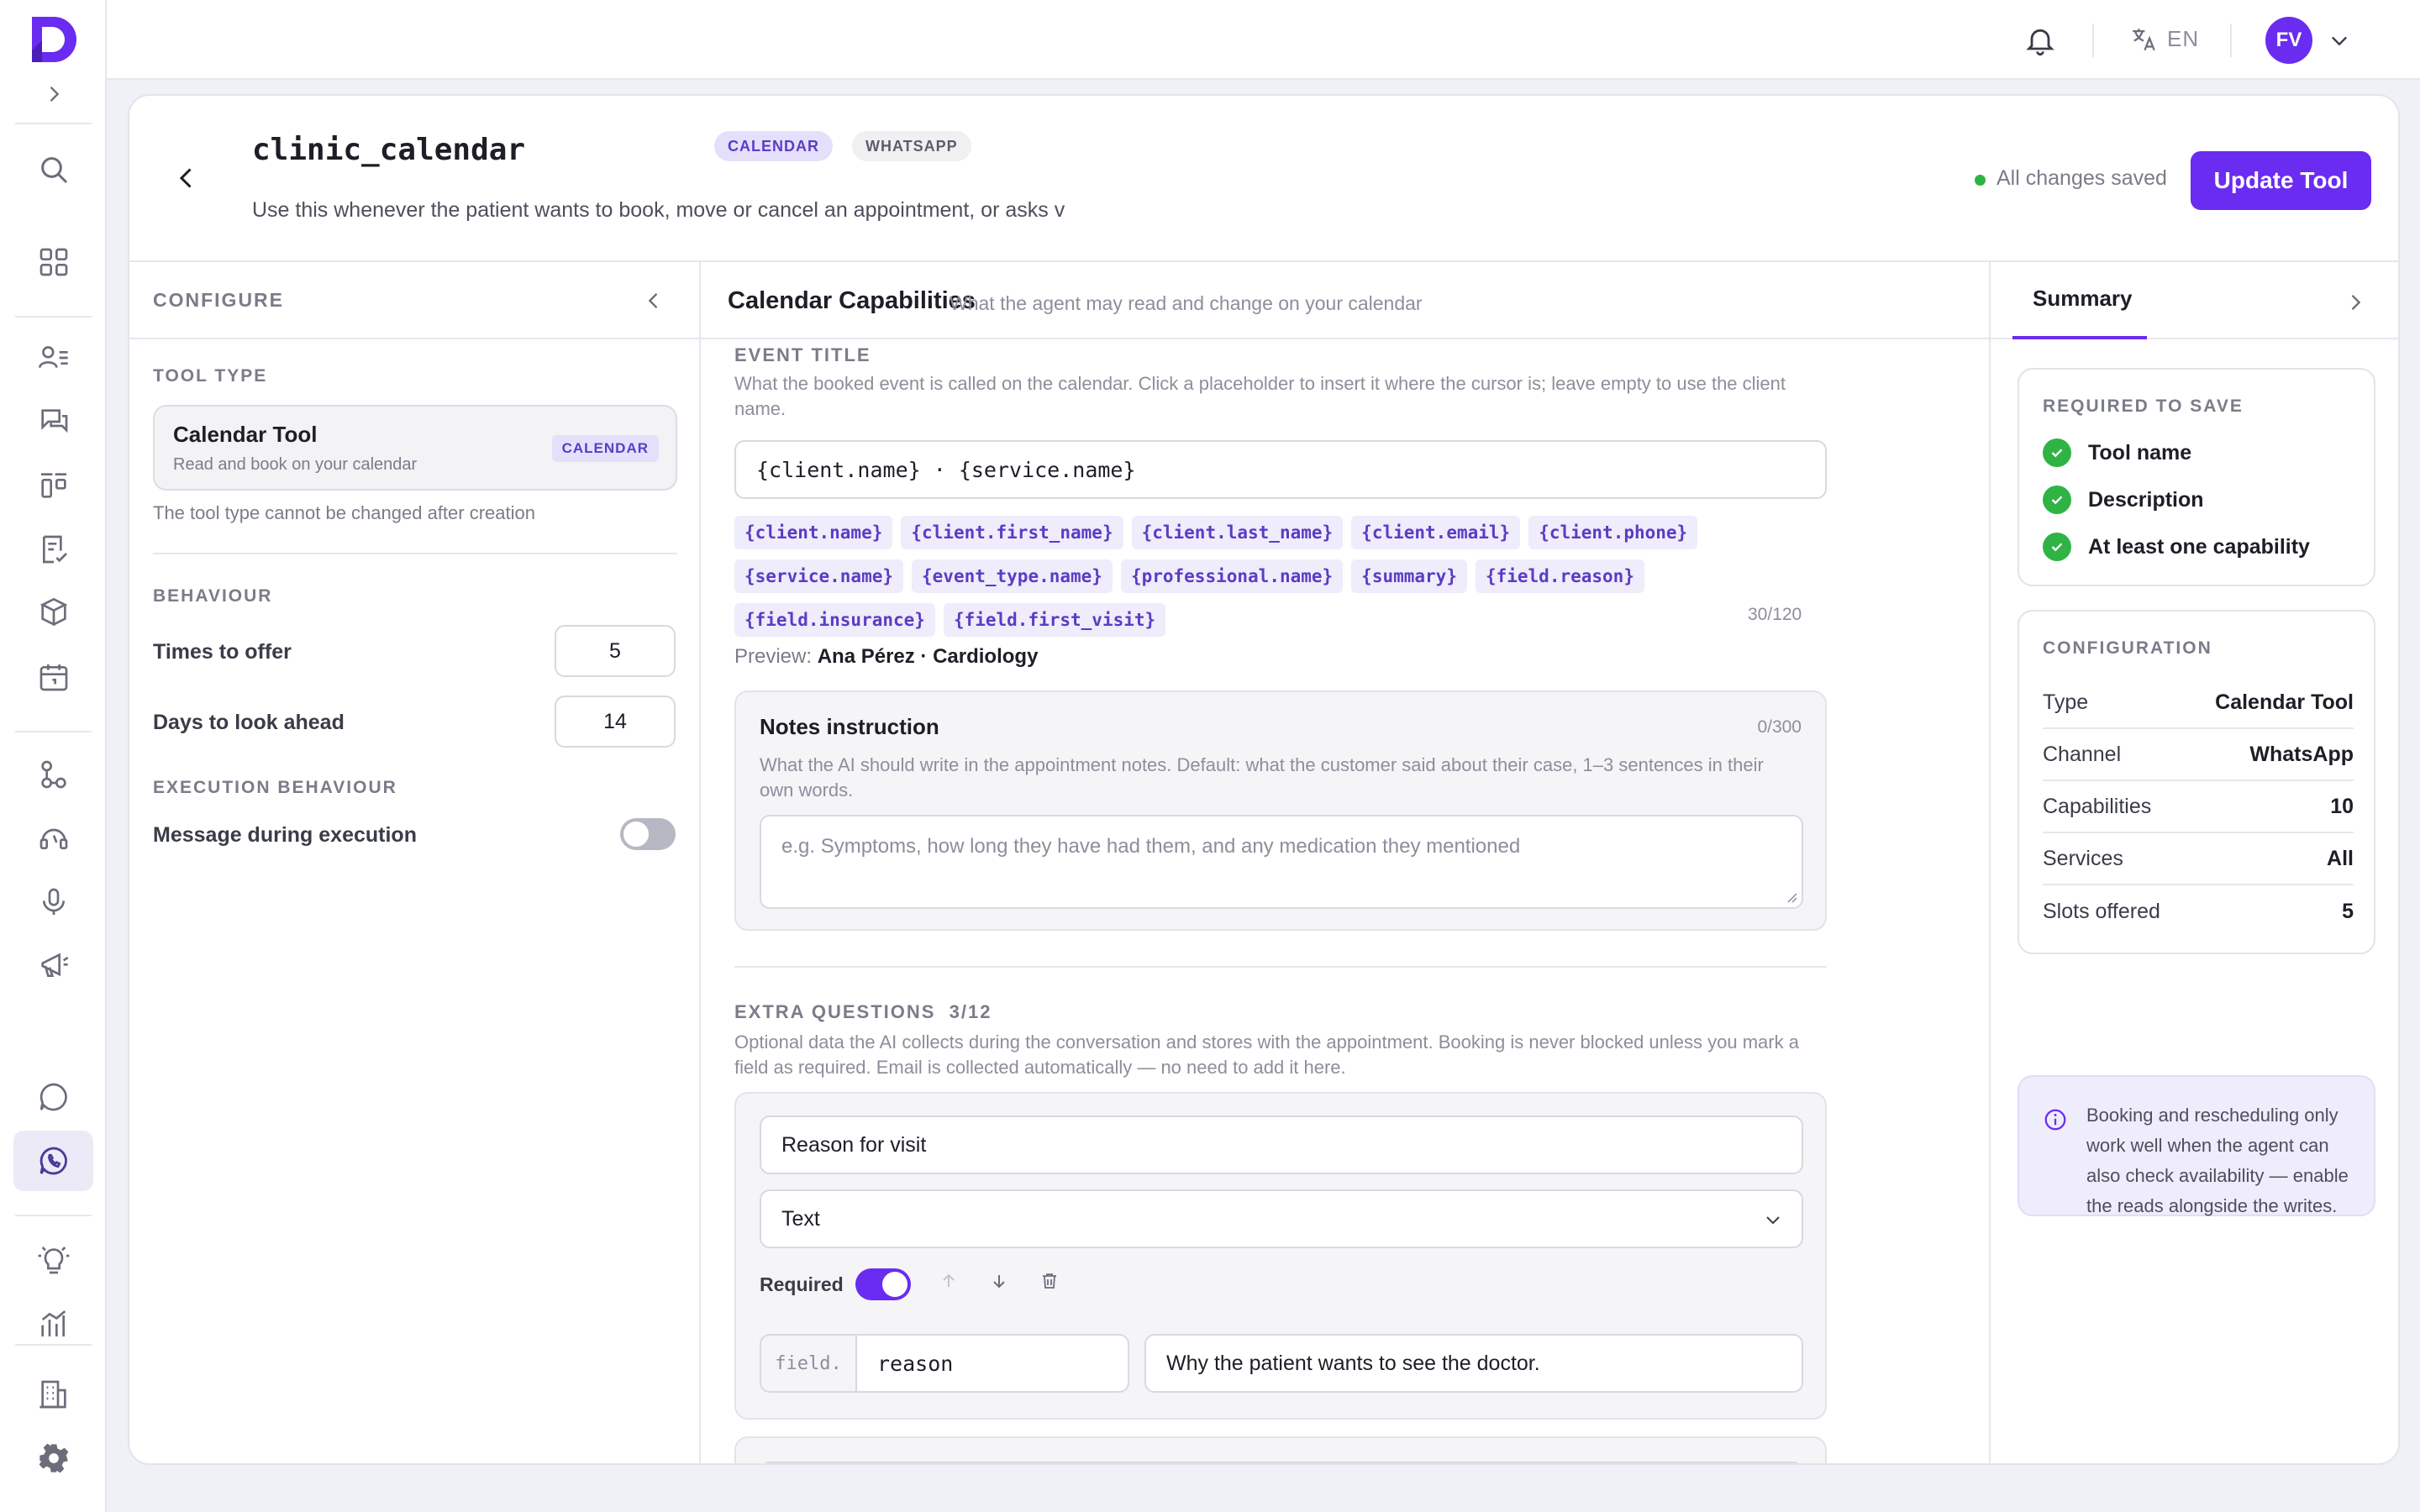 This screenshot has width=2420, height=1512. Describe the element at coordinates (948, 1281) in the screenshot. I see `move-up-icon` at that location.